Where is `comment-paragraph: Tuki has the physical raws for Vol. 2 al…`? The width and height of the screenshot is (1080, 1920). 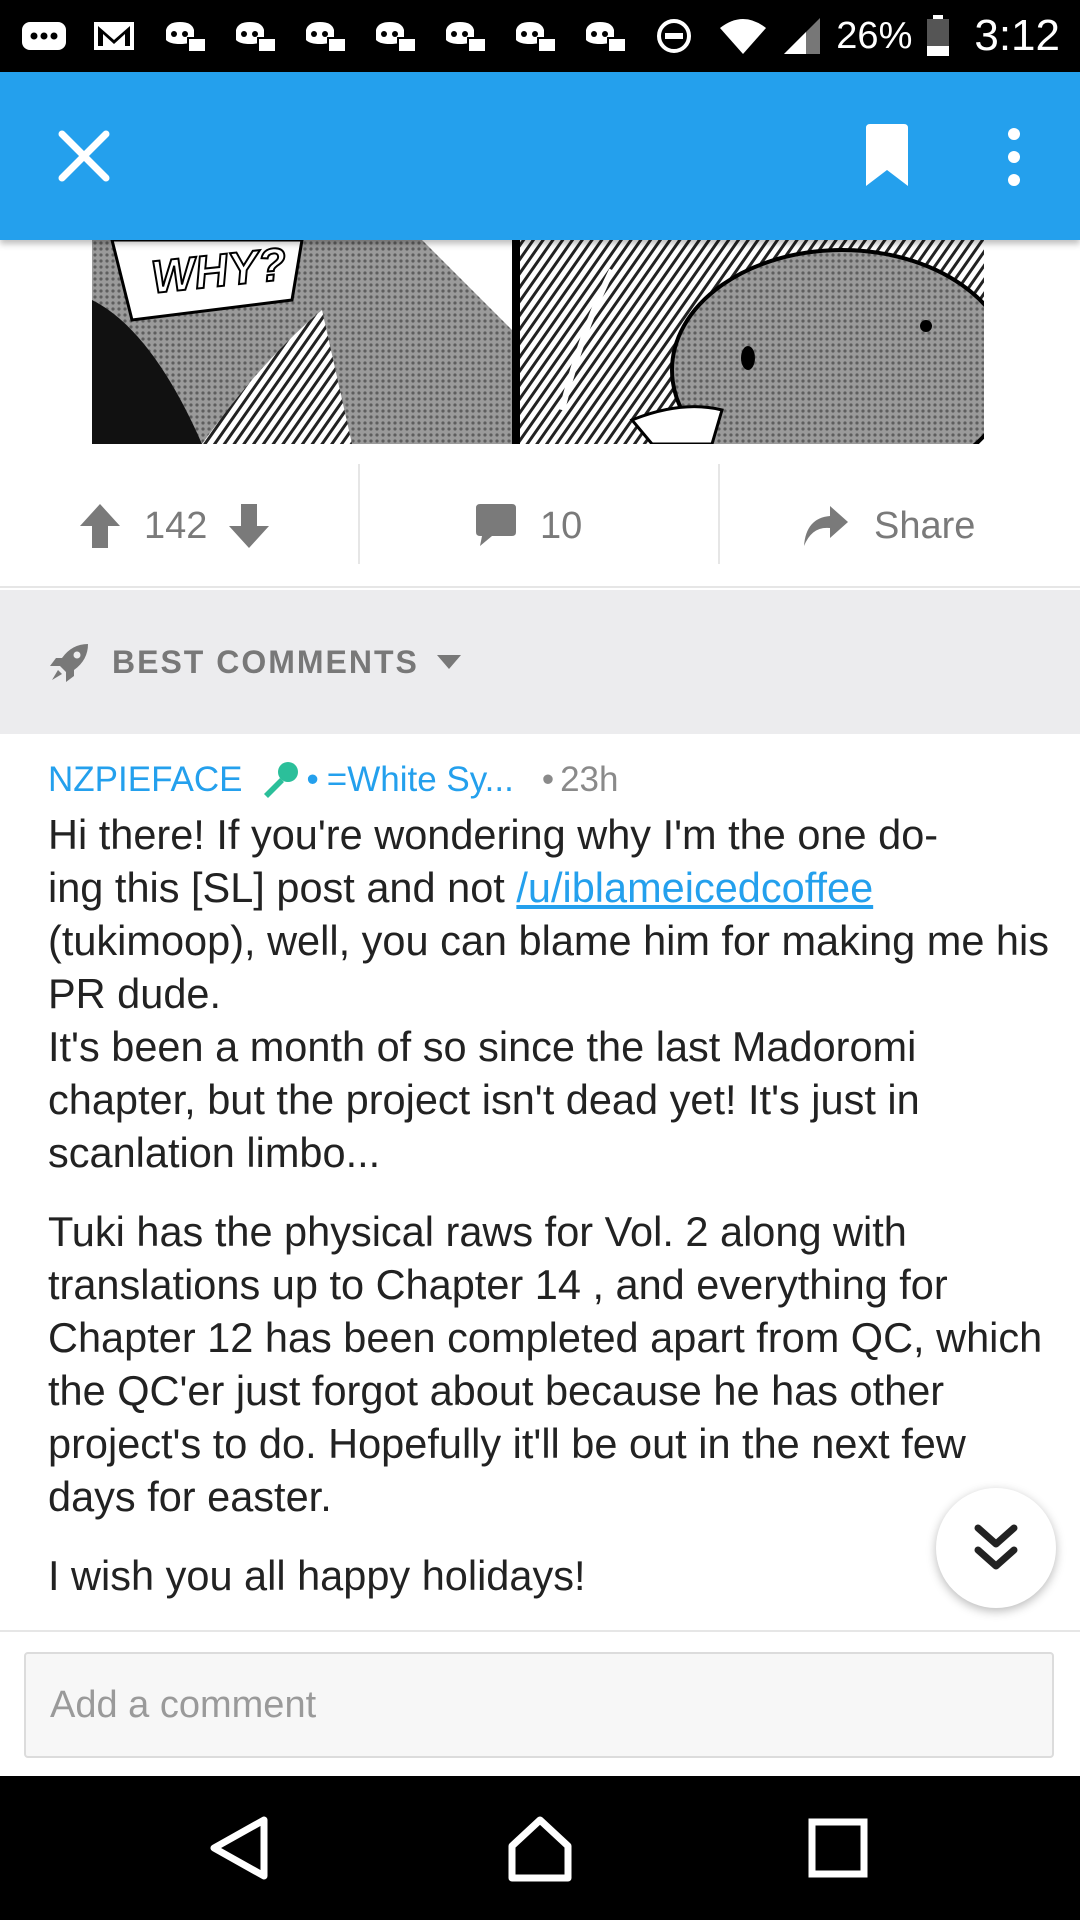
comment-paragraph: Tuki has the physical raws for Vol. 2 al… is located at coordinates (545, 1364).